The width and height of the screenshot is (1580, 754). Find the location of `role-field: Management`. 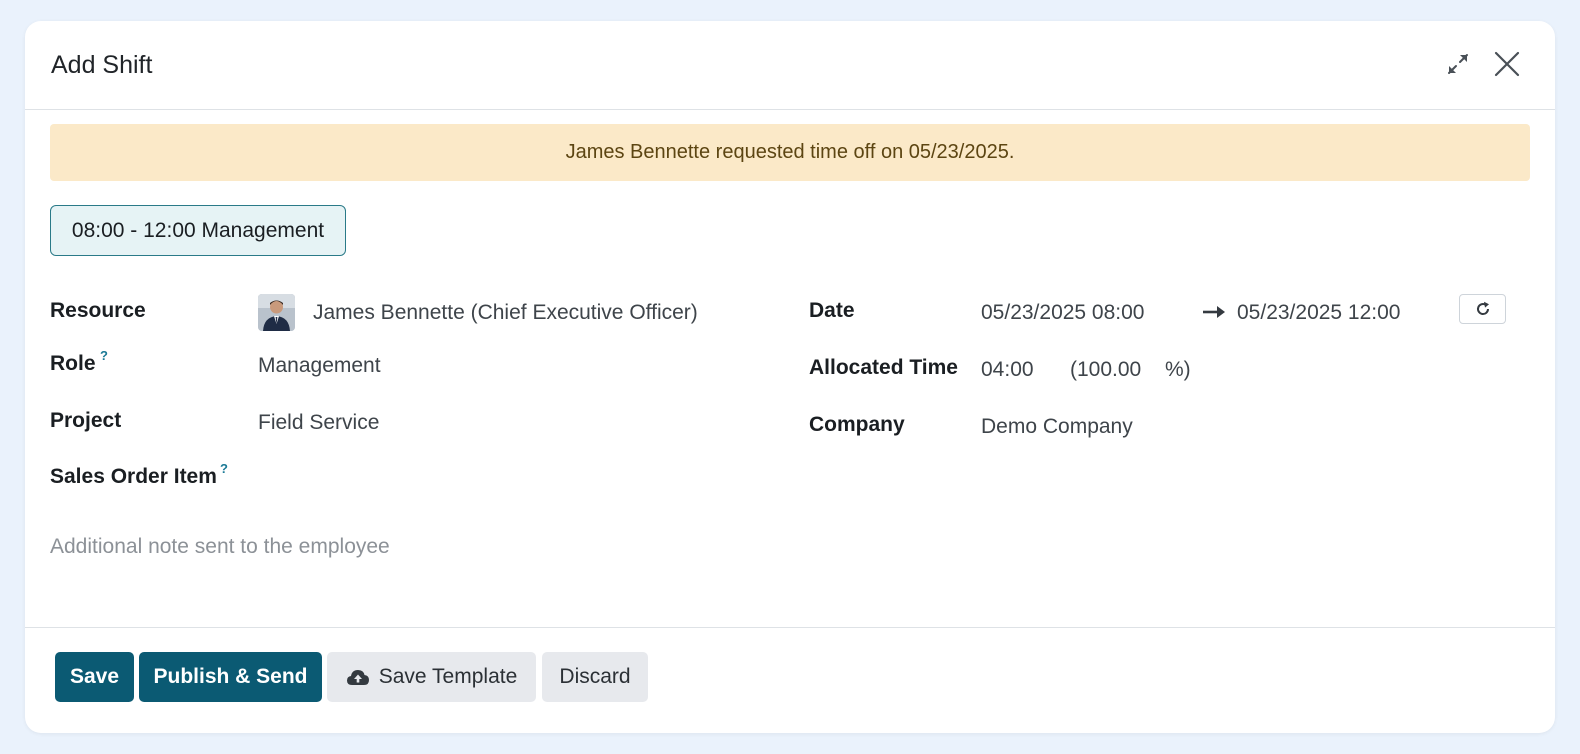

role-field: Management is located at coordinates (319, 366).